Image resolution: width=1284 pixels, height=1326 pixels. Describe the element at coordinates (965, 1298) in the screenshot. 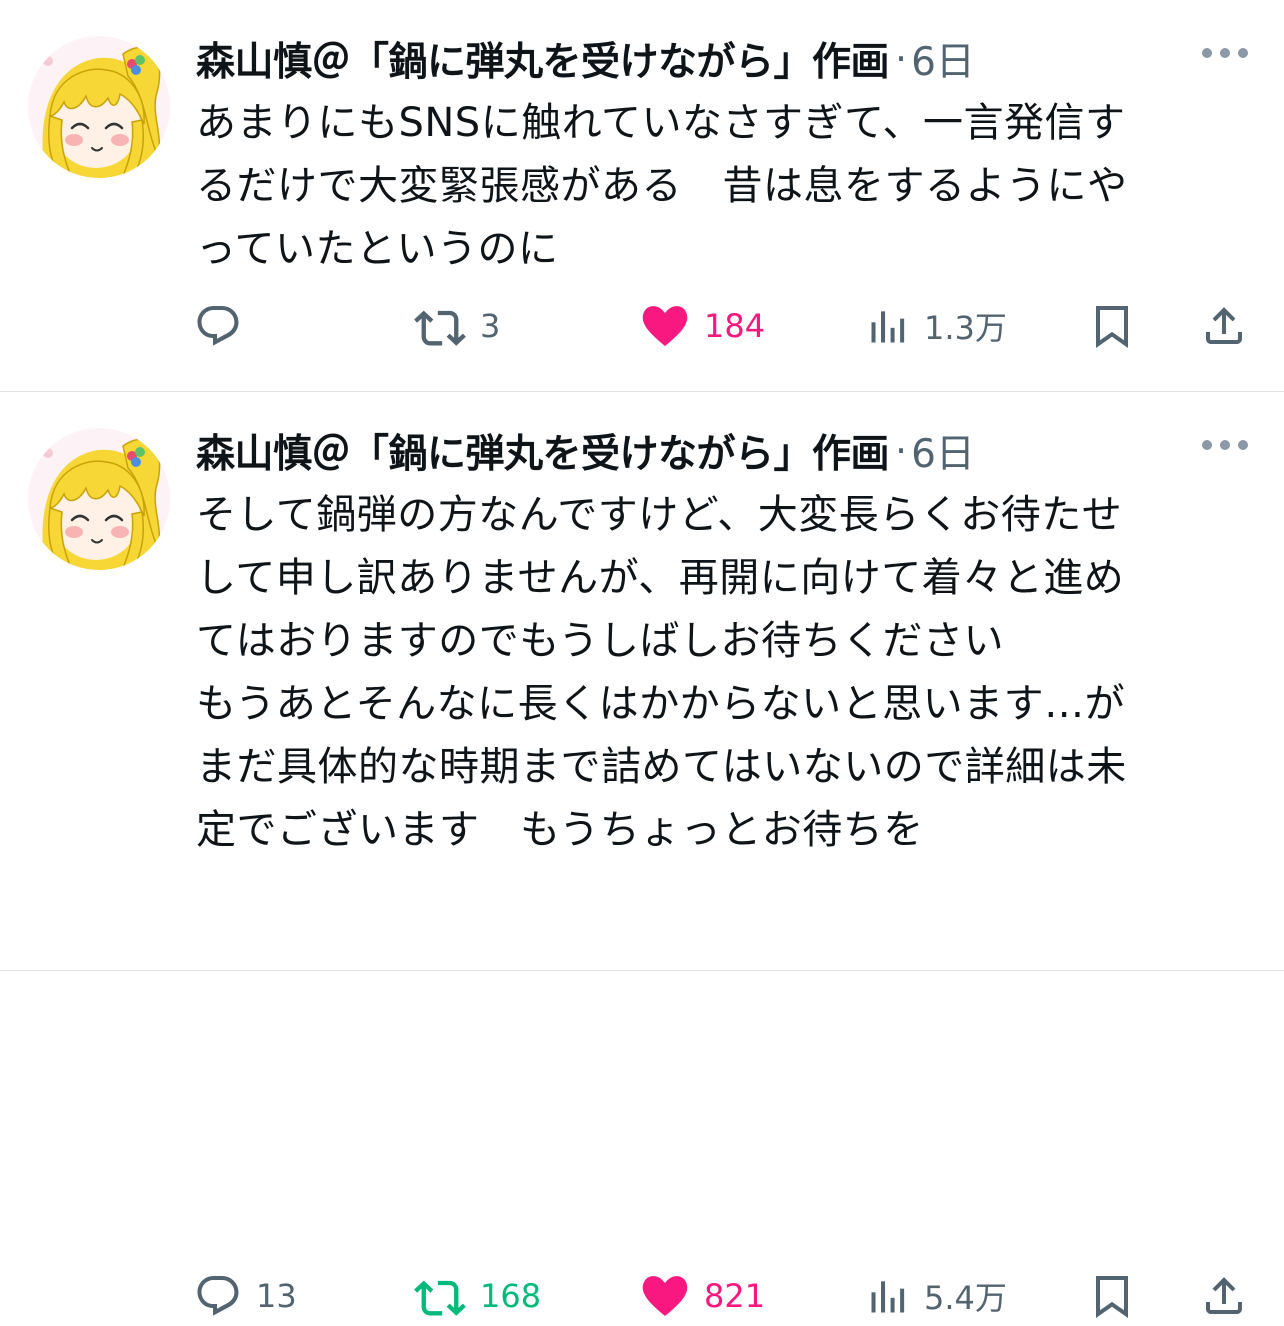

I see `view-count: 5.4万` at that location.